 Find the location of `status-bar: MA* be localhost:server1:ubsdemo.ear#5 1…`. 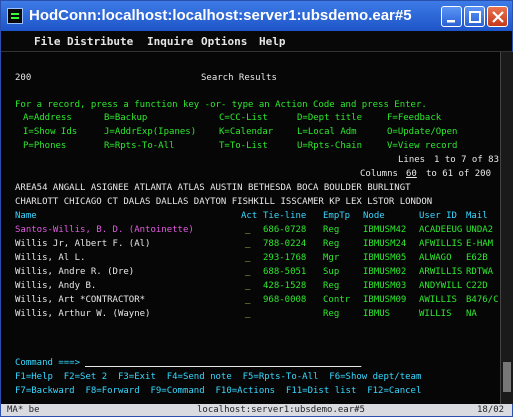

status-bar: MA* be localhost:server1:ubsdemo.ear#5 1… is located at coordinates (256, 410).